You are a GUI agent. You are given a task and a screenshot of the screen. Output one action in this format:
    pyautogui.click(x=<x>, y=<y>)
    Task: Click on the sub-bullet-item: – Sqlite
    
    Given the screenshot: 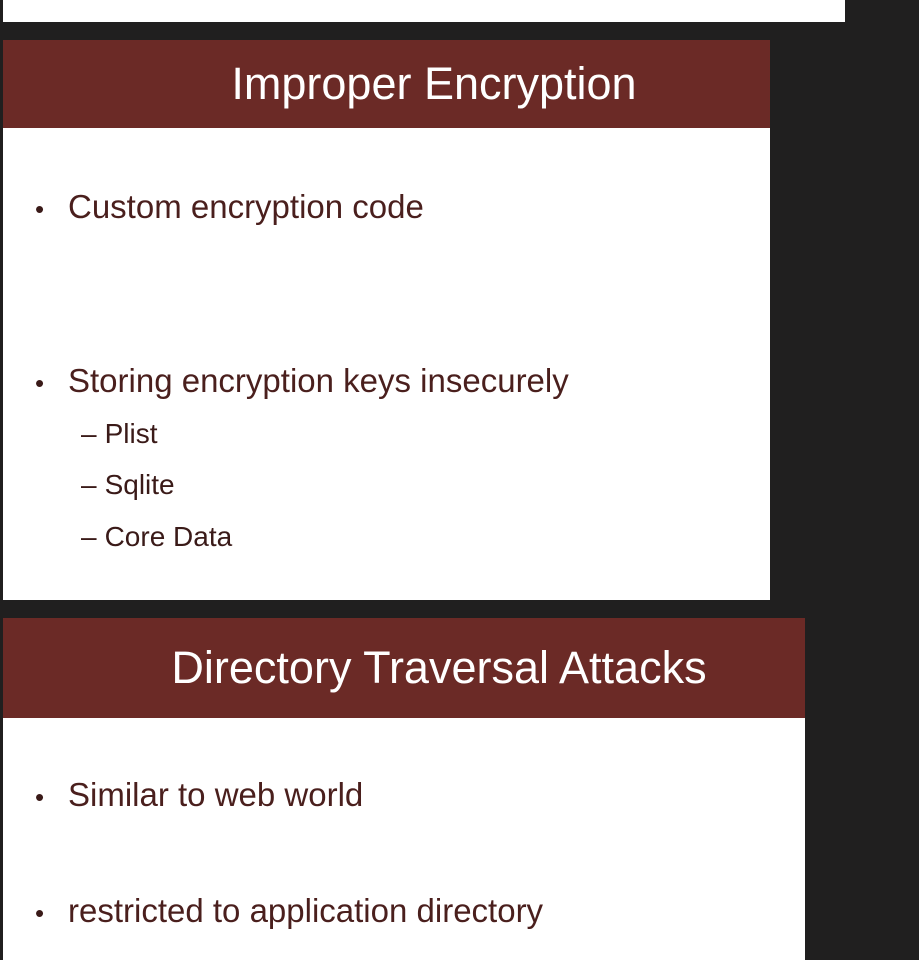 What is the action you would take?
    pyautogui.click(x=128, y=485)
    